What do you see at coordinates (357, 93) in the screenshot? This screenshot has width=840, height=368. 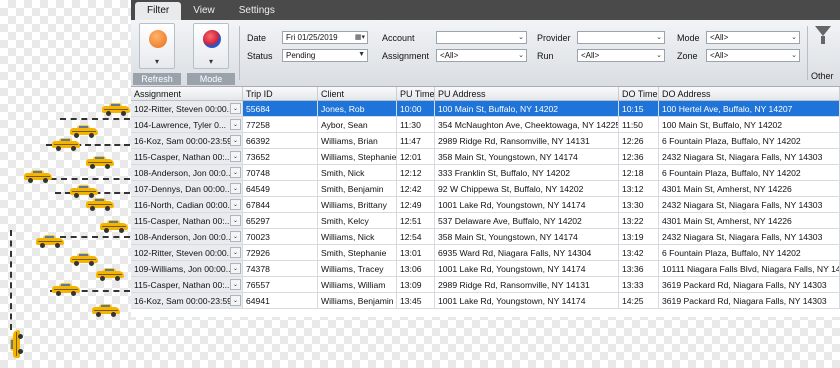 I see `column-header-client: Client` at bounding box center [357, 93].